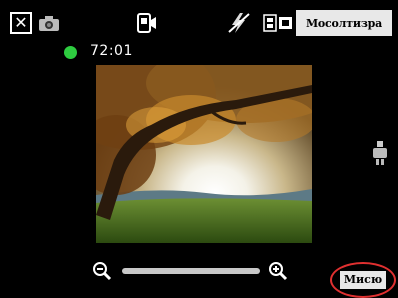  I want to click on resolution-icon, so click(278, 23).